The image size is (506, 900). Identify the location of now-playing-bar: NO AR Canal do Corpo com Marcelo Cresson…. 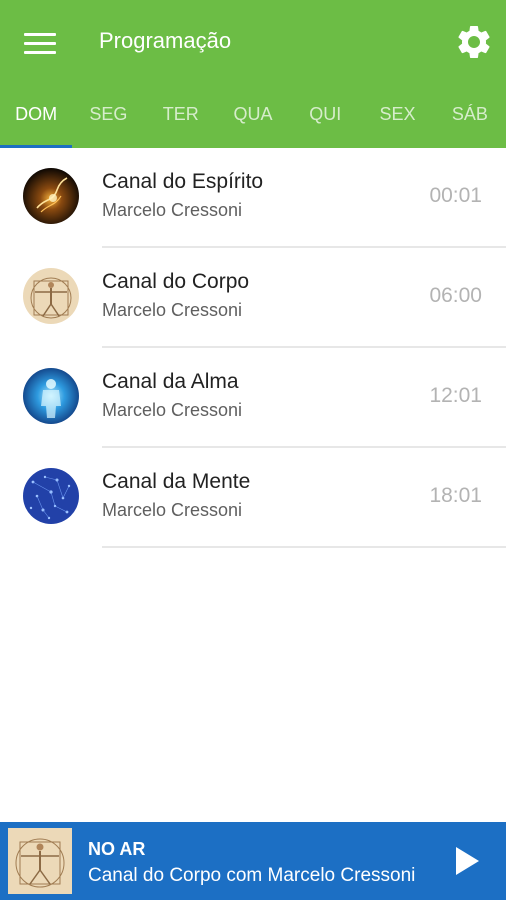
(253, 861).